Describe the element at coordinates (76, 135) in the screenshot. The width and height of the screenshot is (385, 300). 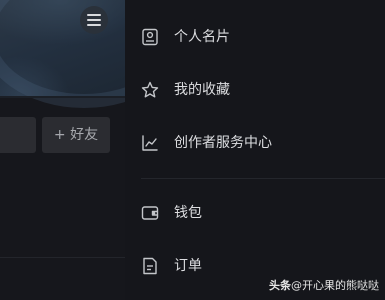
I see `add-friend-button: + 好友` at that location.